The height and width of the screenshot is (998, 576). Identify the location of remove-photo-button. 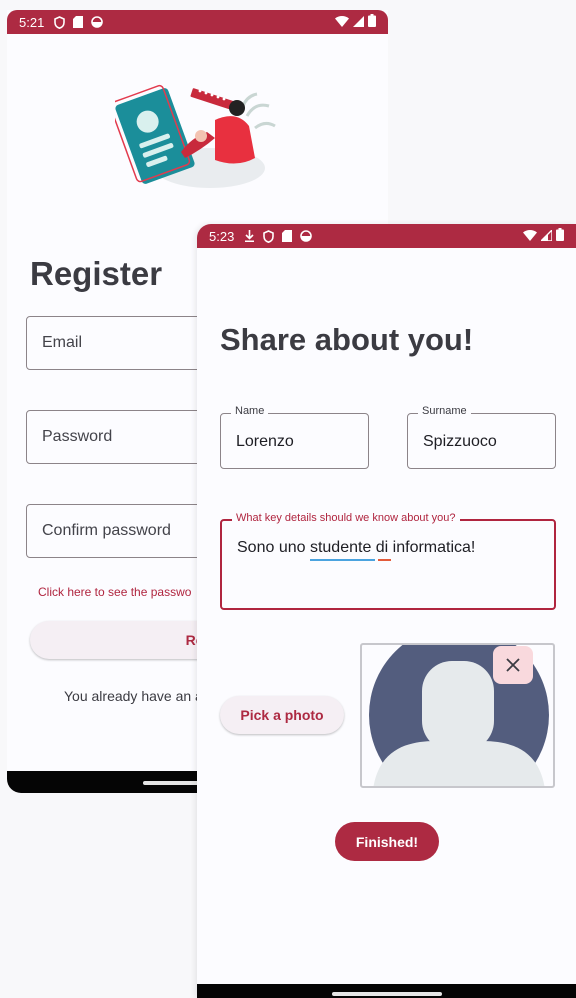
(513, 665).